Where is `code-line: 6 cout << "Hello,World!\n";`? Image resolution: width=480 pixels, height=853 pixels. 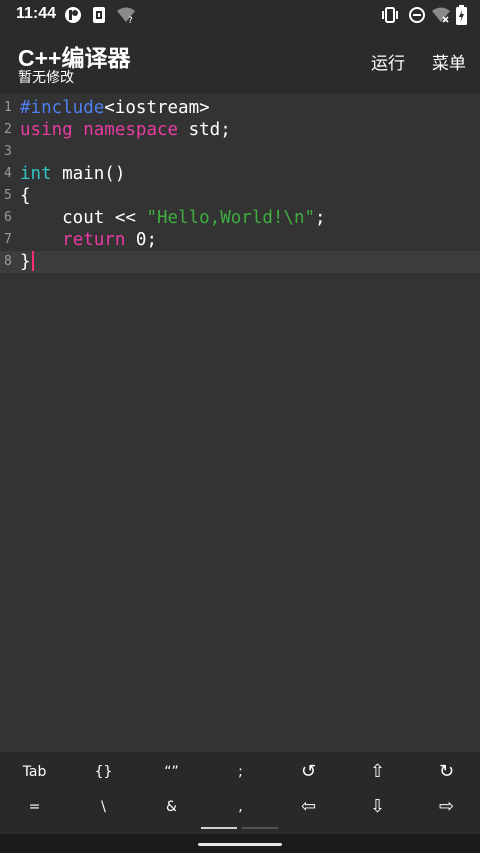 code-line: 6 cout << "Hello,World!\n"; is located at coordinates (240, 218).